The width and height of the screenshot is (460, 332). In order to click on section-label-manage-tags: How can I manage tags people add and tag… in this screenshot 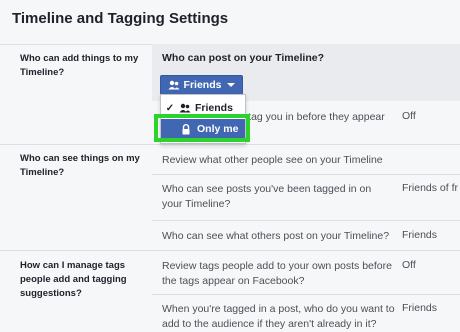, I will do `click(73, 279)`.